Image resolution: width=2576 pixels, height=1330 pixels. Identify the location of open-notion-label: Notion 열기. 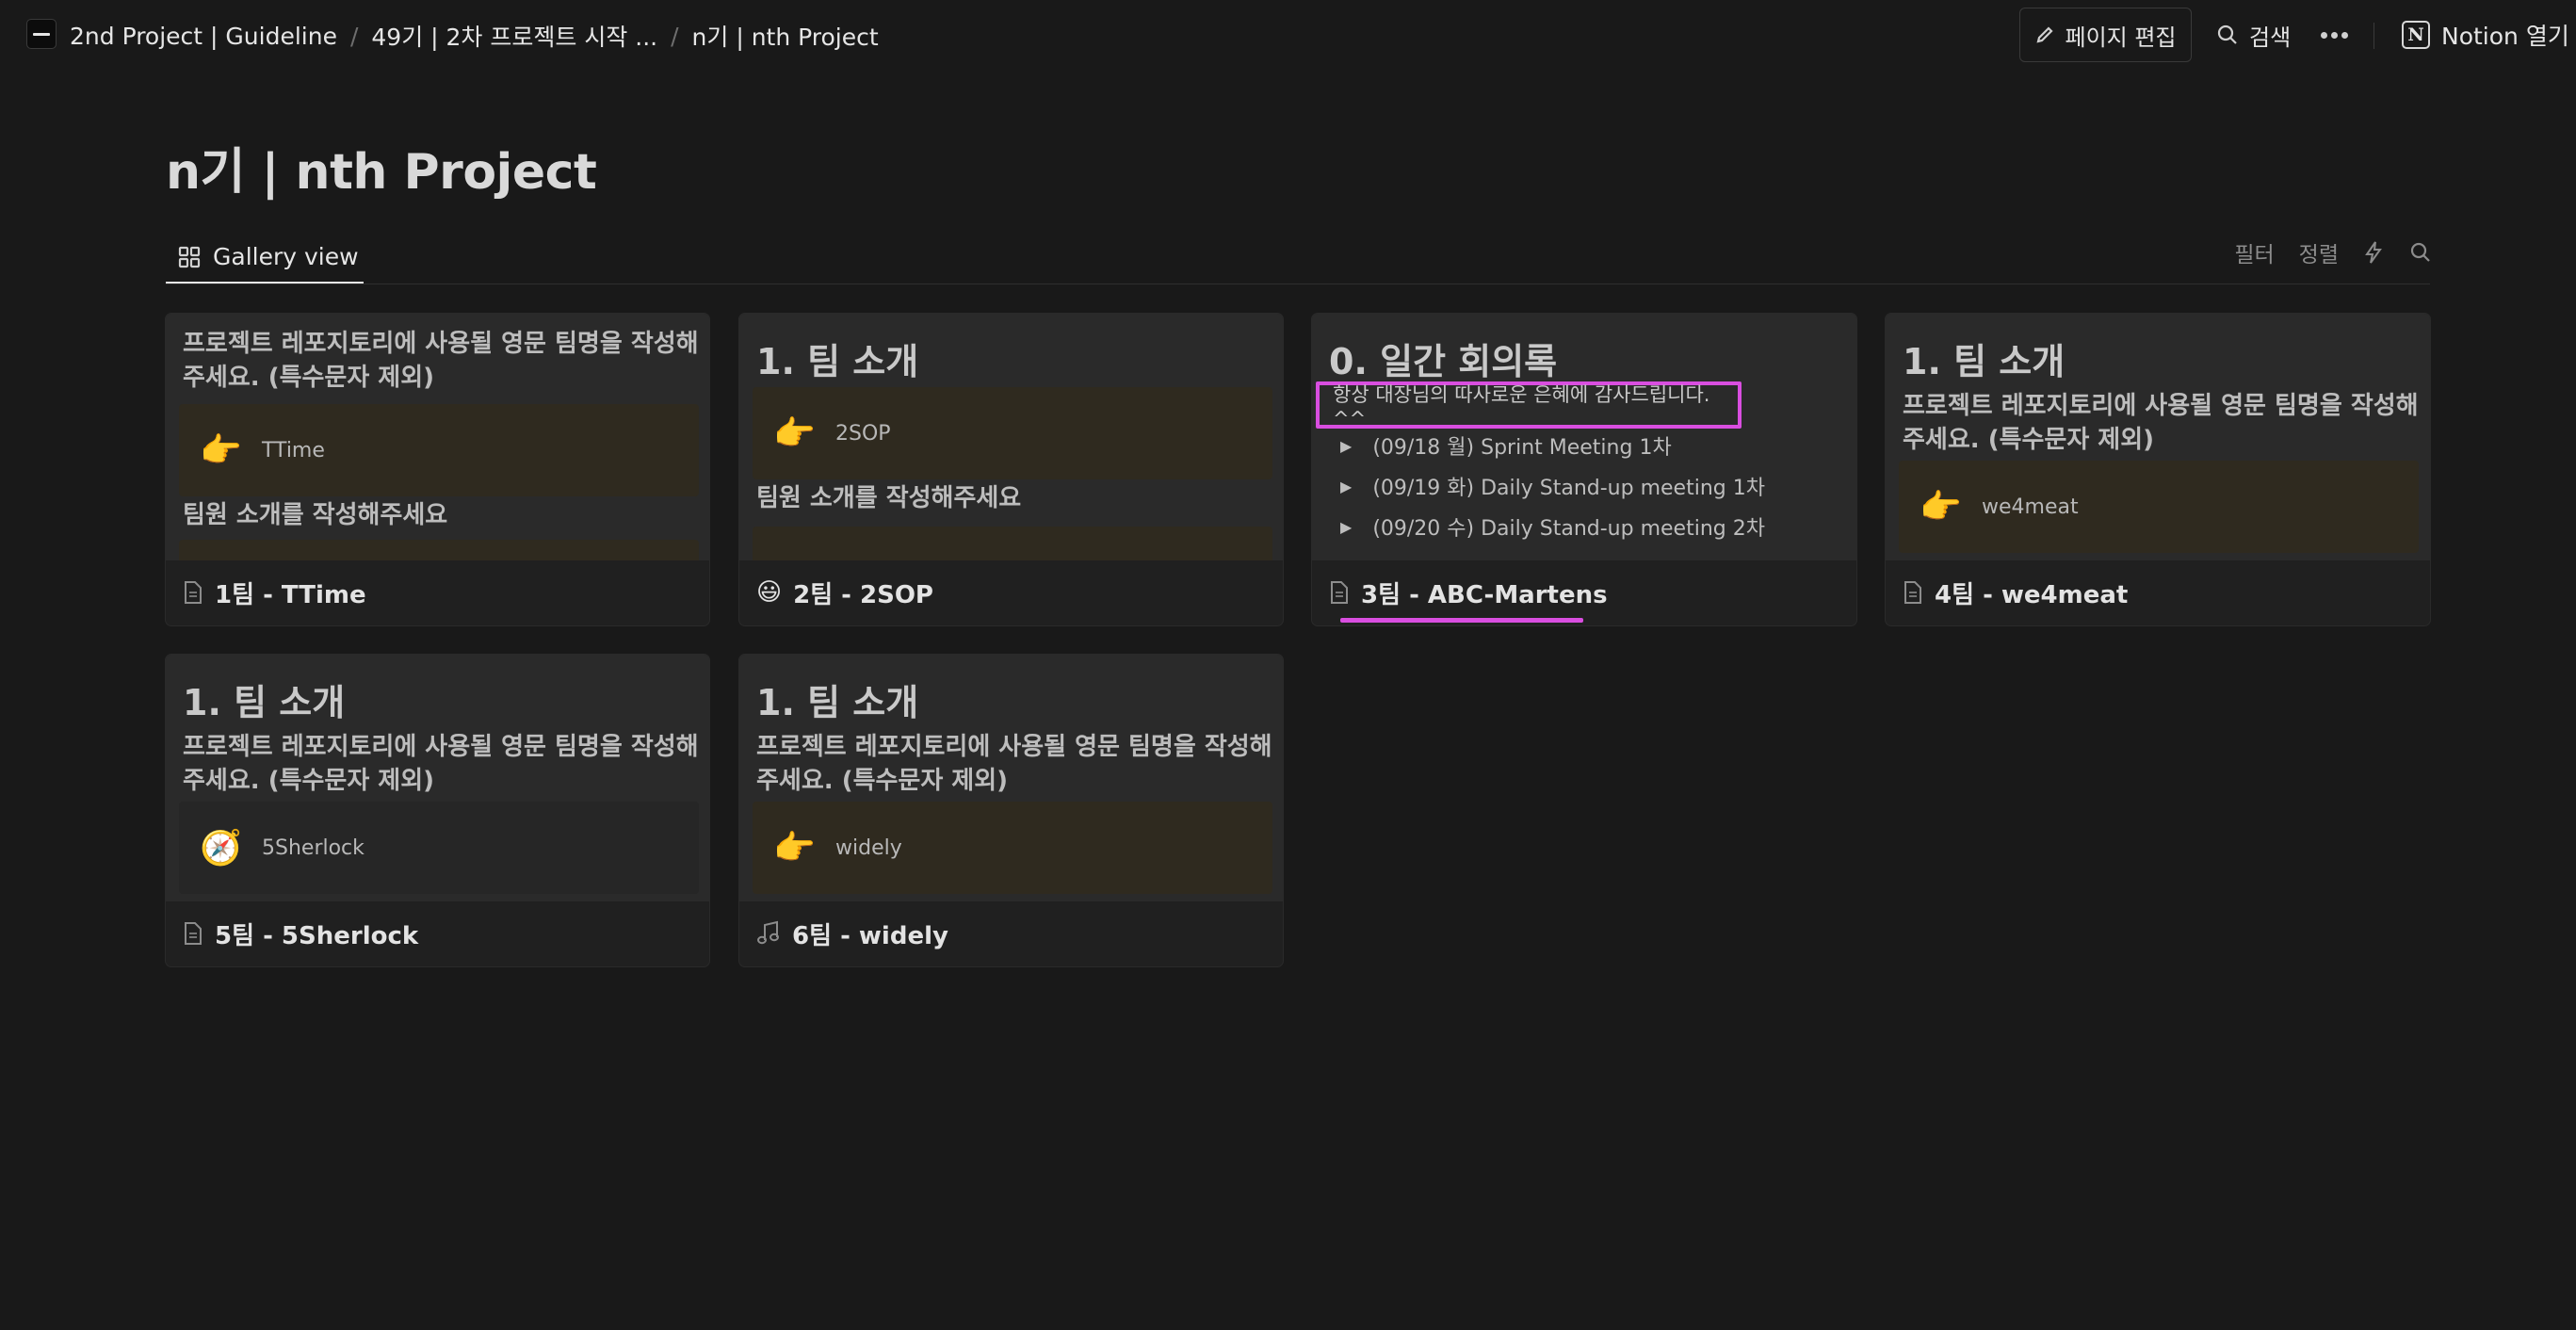
(2505, 36).